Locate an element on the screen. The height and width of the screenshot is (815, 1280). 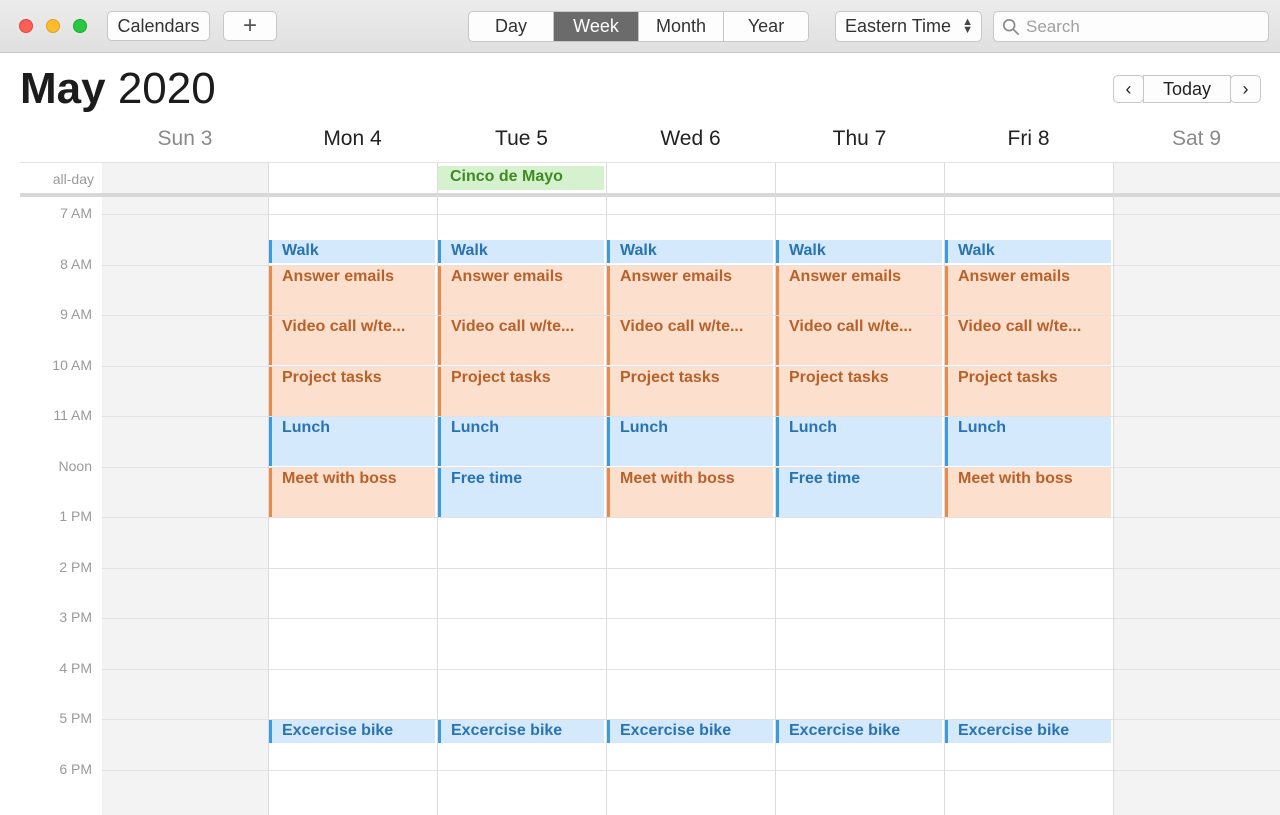
search-field is located at coordinates (1131, 26).